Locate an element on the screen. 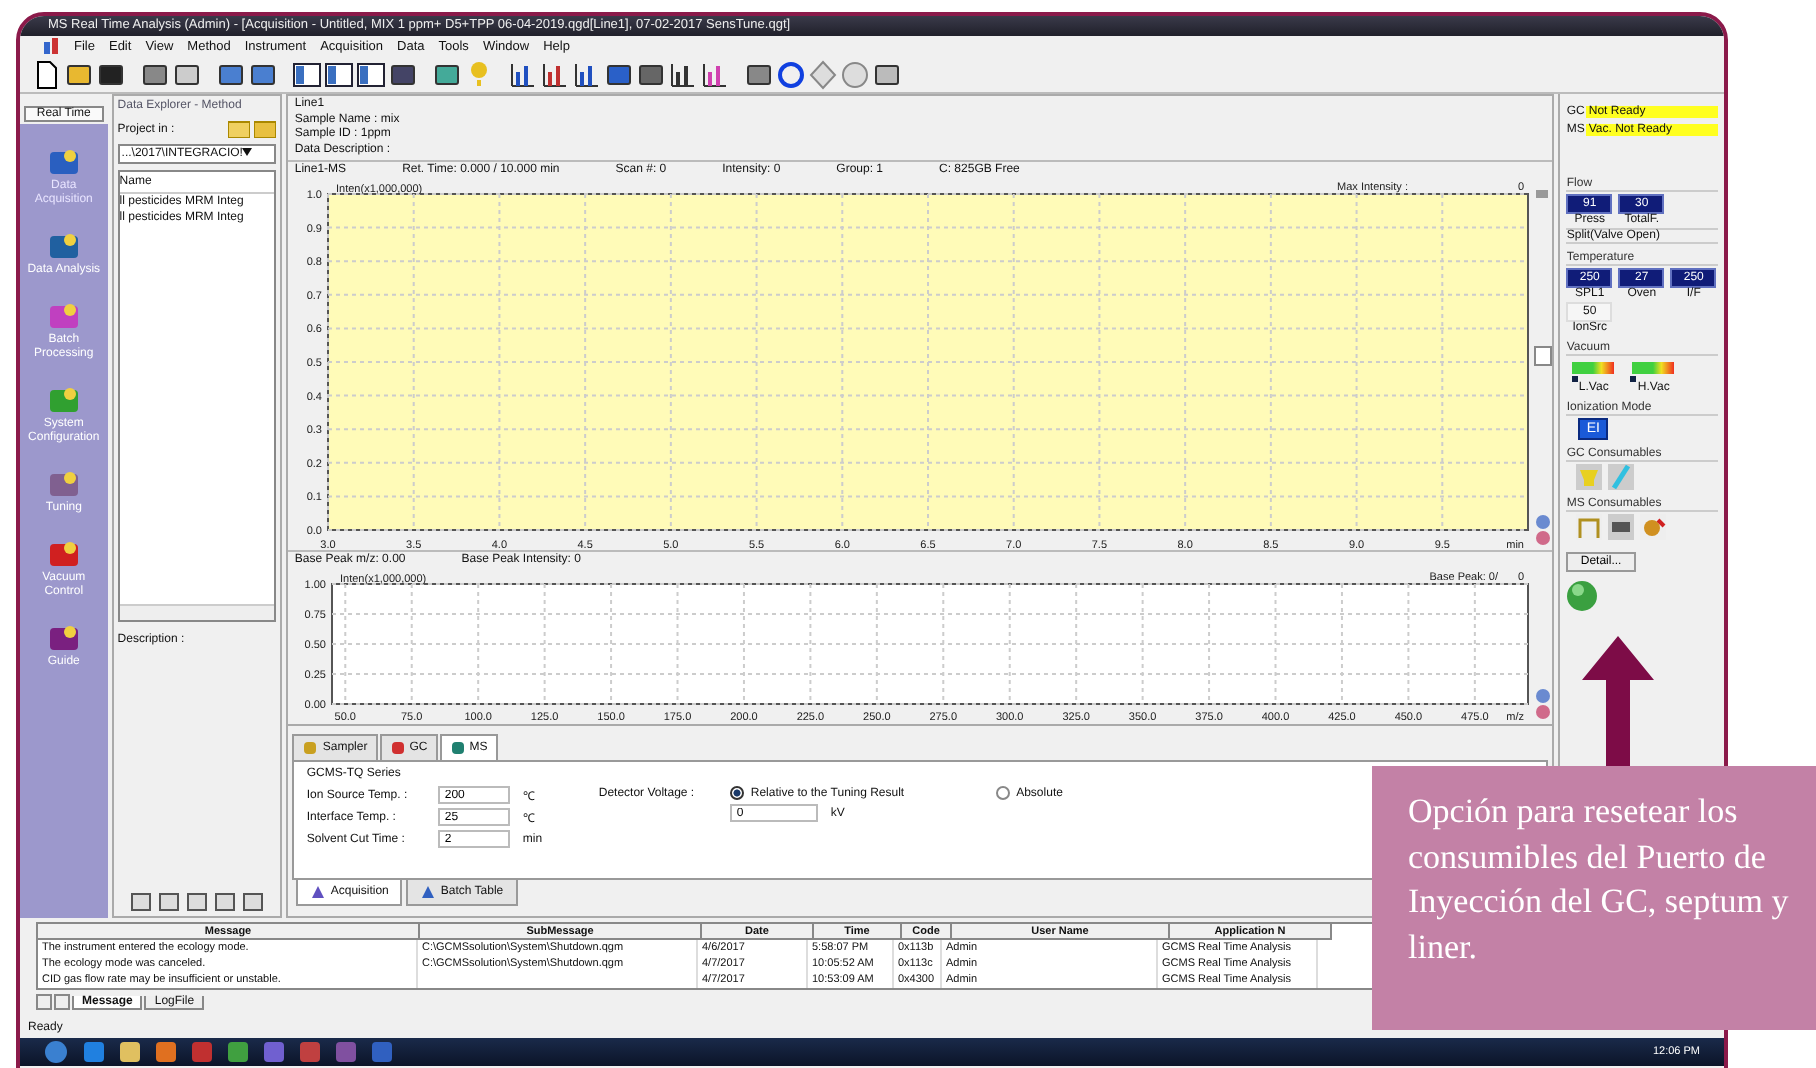 This screenshot has width=1816, height=1068. axis-chart-icon is located at coordinates (683, 74).